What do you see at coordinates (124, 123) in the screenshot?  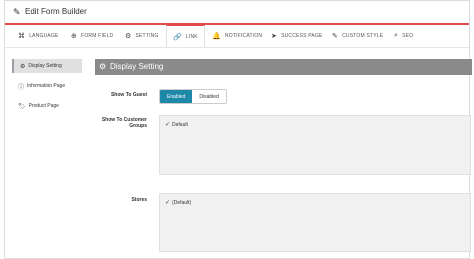 I see `customer-groups-label: Show To Customer Groups` at bounding box center [124, 123].